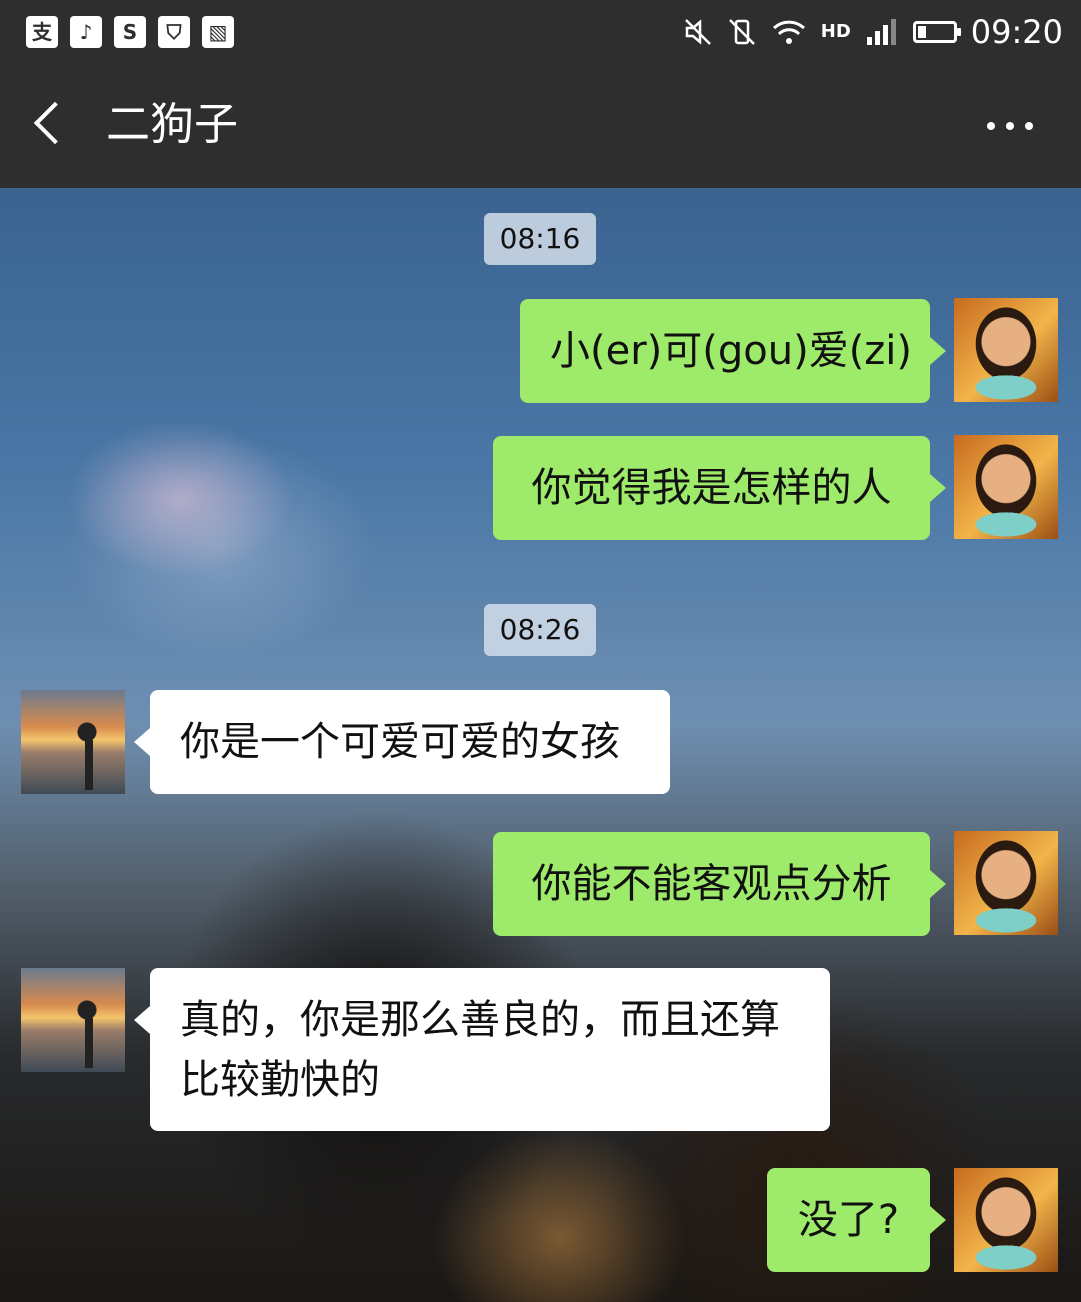  Describe the element at coordinates (697, 32) in the screenshot. I see `mute-icon` at that location.